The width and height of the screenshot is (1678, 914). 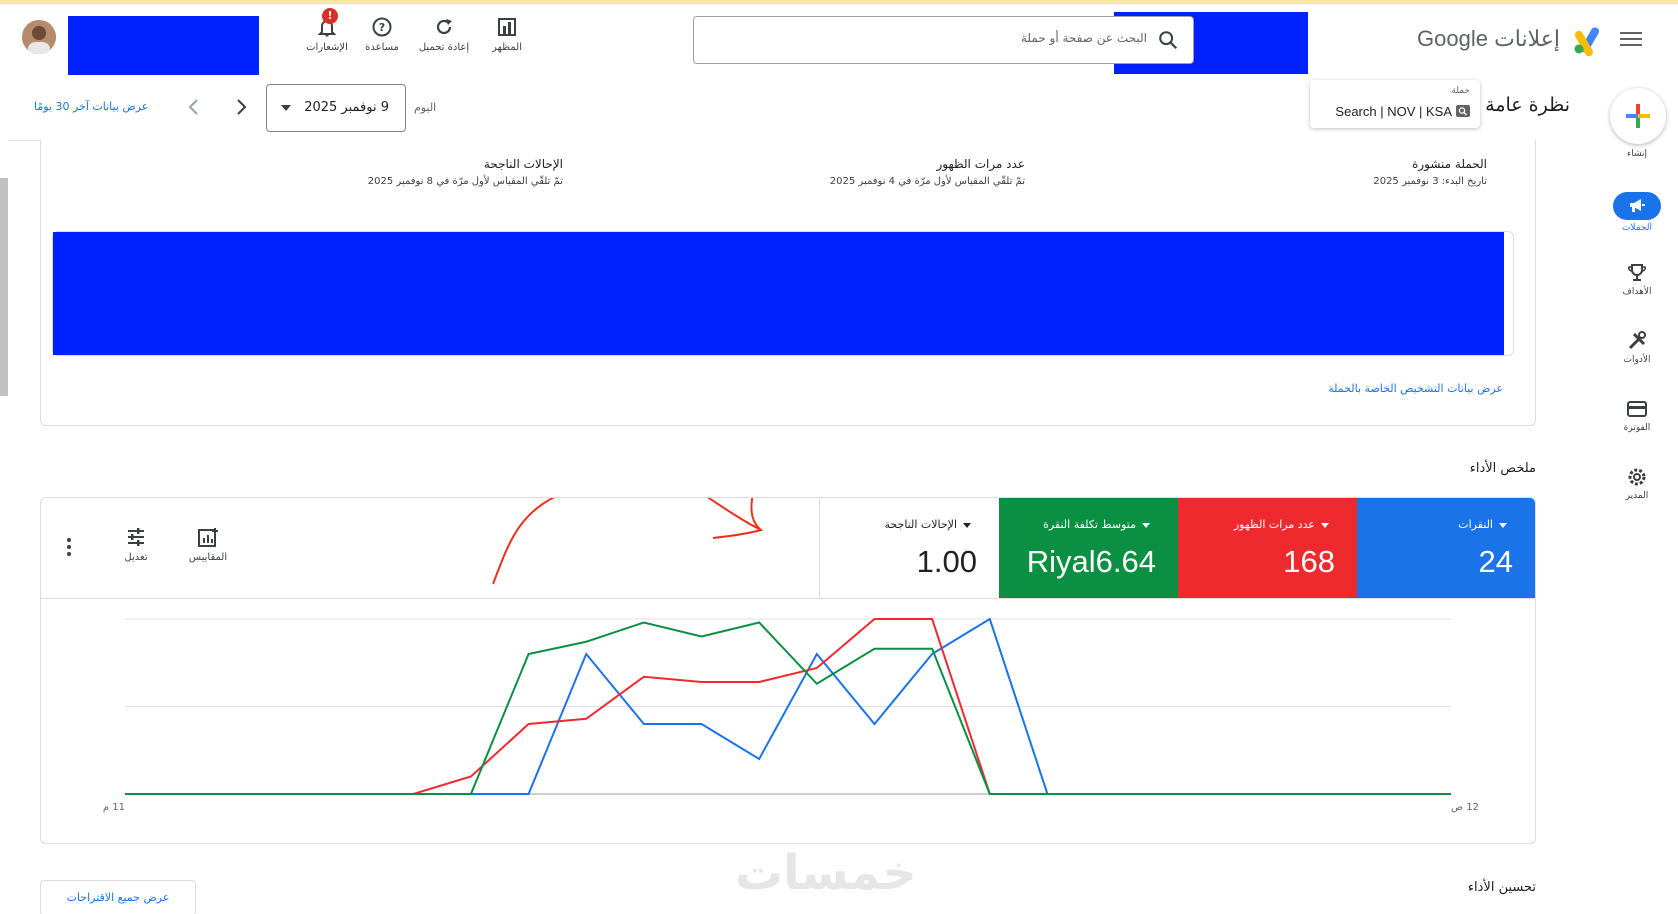 I want to click on chart-x-tick-label: 11 م, so click(x=114, y=807).